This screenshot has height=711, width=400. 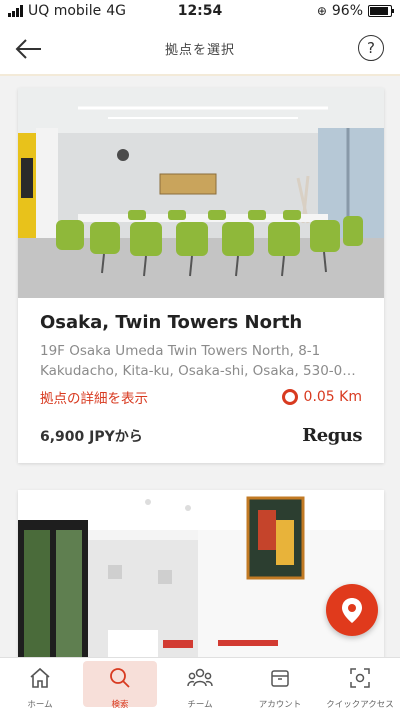 What do you see at coordinates (332, 397) in the screenshot?
I see `distance-value: 0.05 Km` at bounding box center [332, 397].